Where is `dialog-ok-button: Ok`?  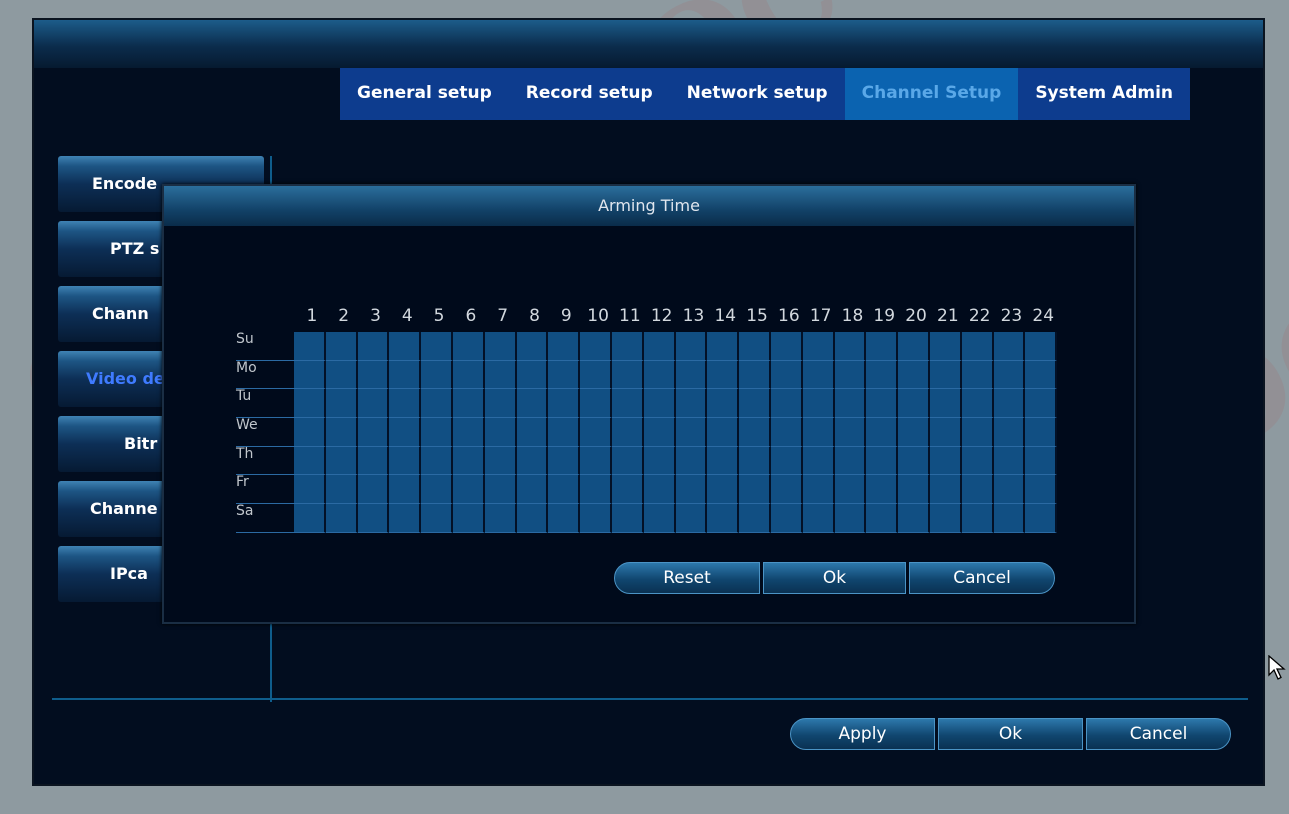
dialog-ok-button: Ok is located at coordinates (834, 578).